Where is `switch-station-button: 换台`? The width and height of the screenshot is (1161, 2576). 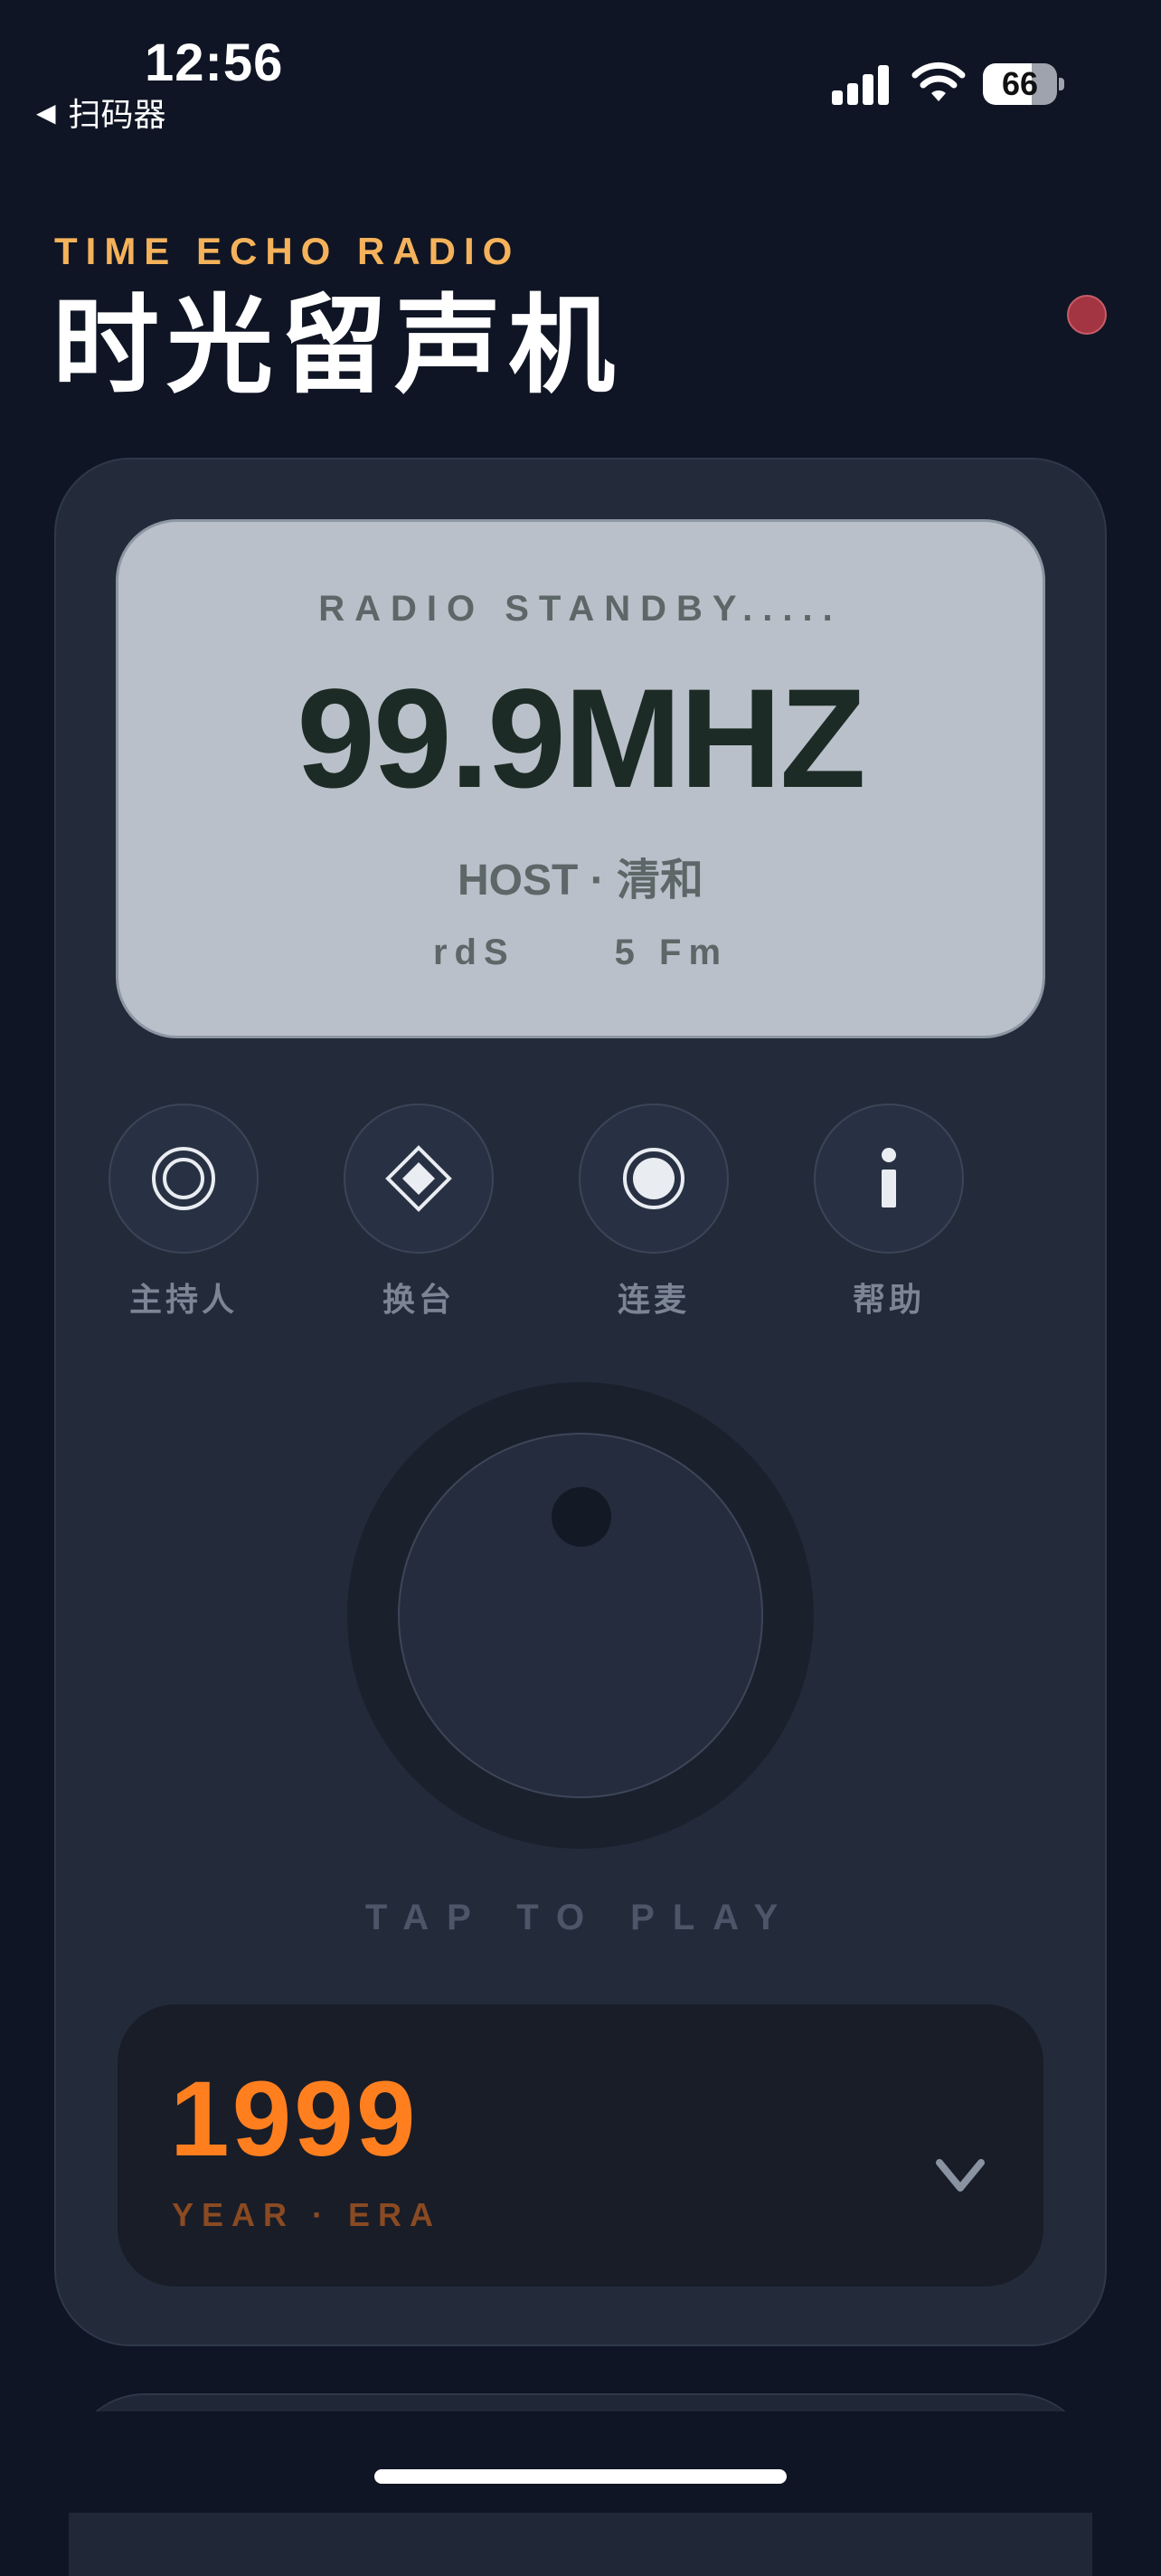
switch-station-button: 换台 is located at coordinates (419, 1212).